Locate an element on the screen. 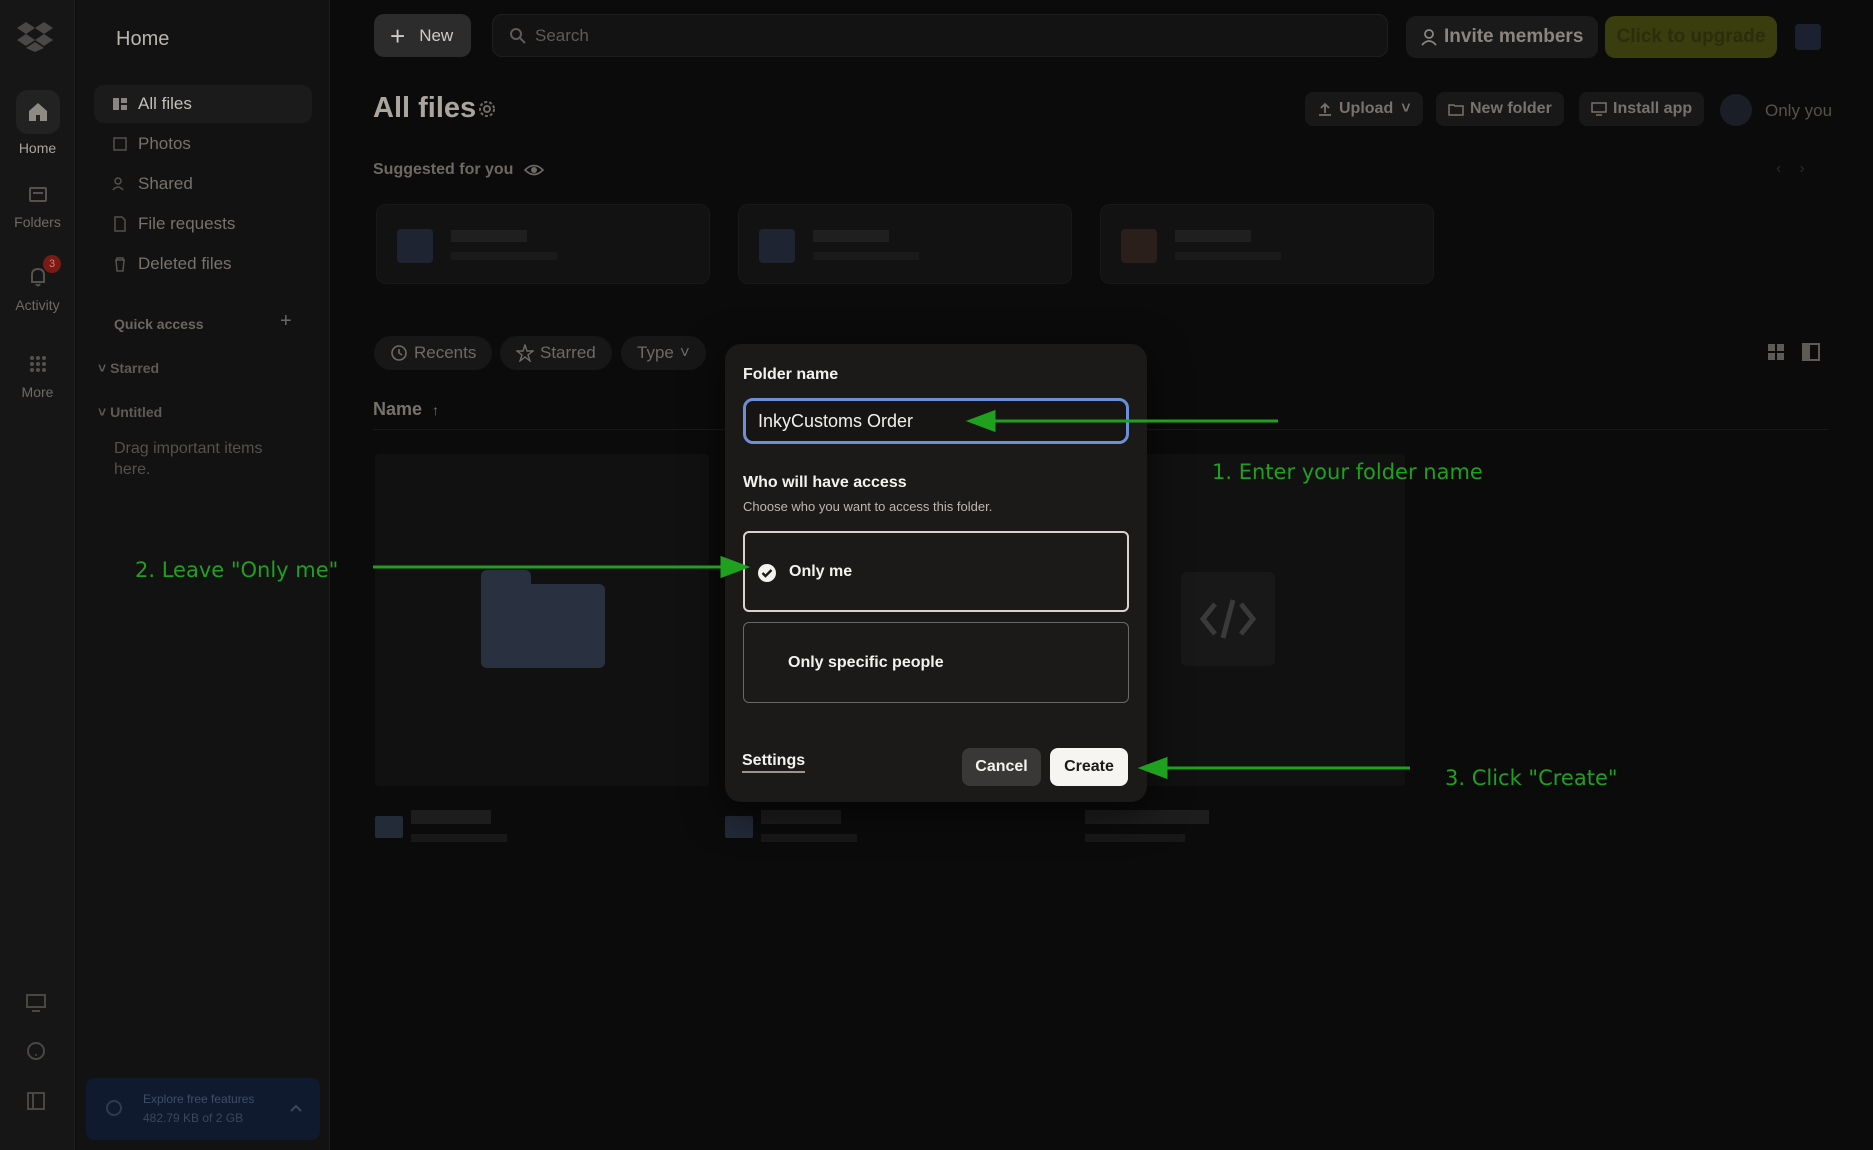 This screenshot has height=1150, width=1873. sidebar-item-label: Photos is located at coordinates (164, 143).